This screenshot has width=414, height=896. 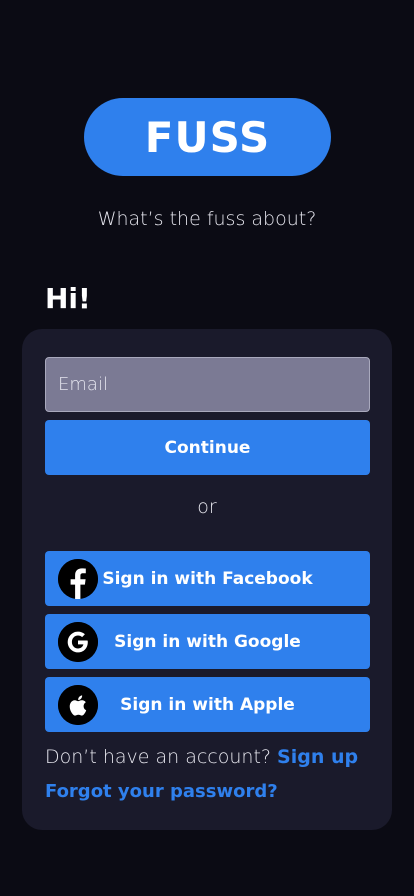 I want to click on google-icon, so click(x=78, y=642).